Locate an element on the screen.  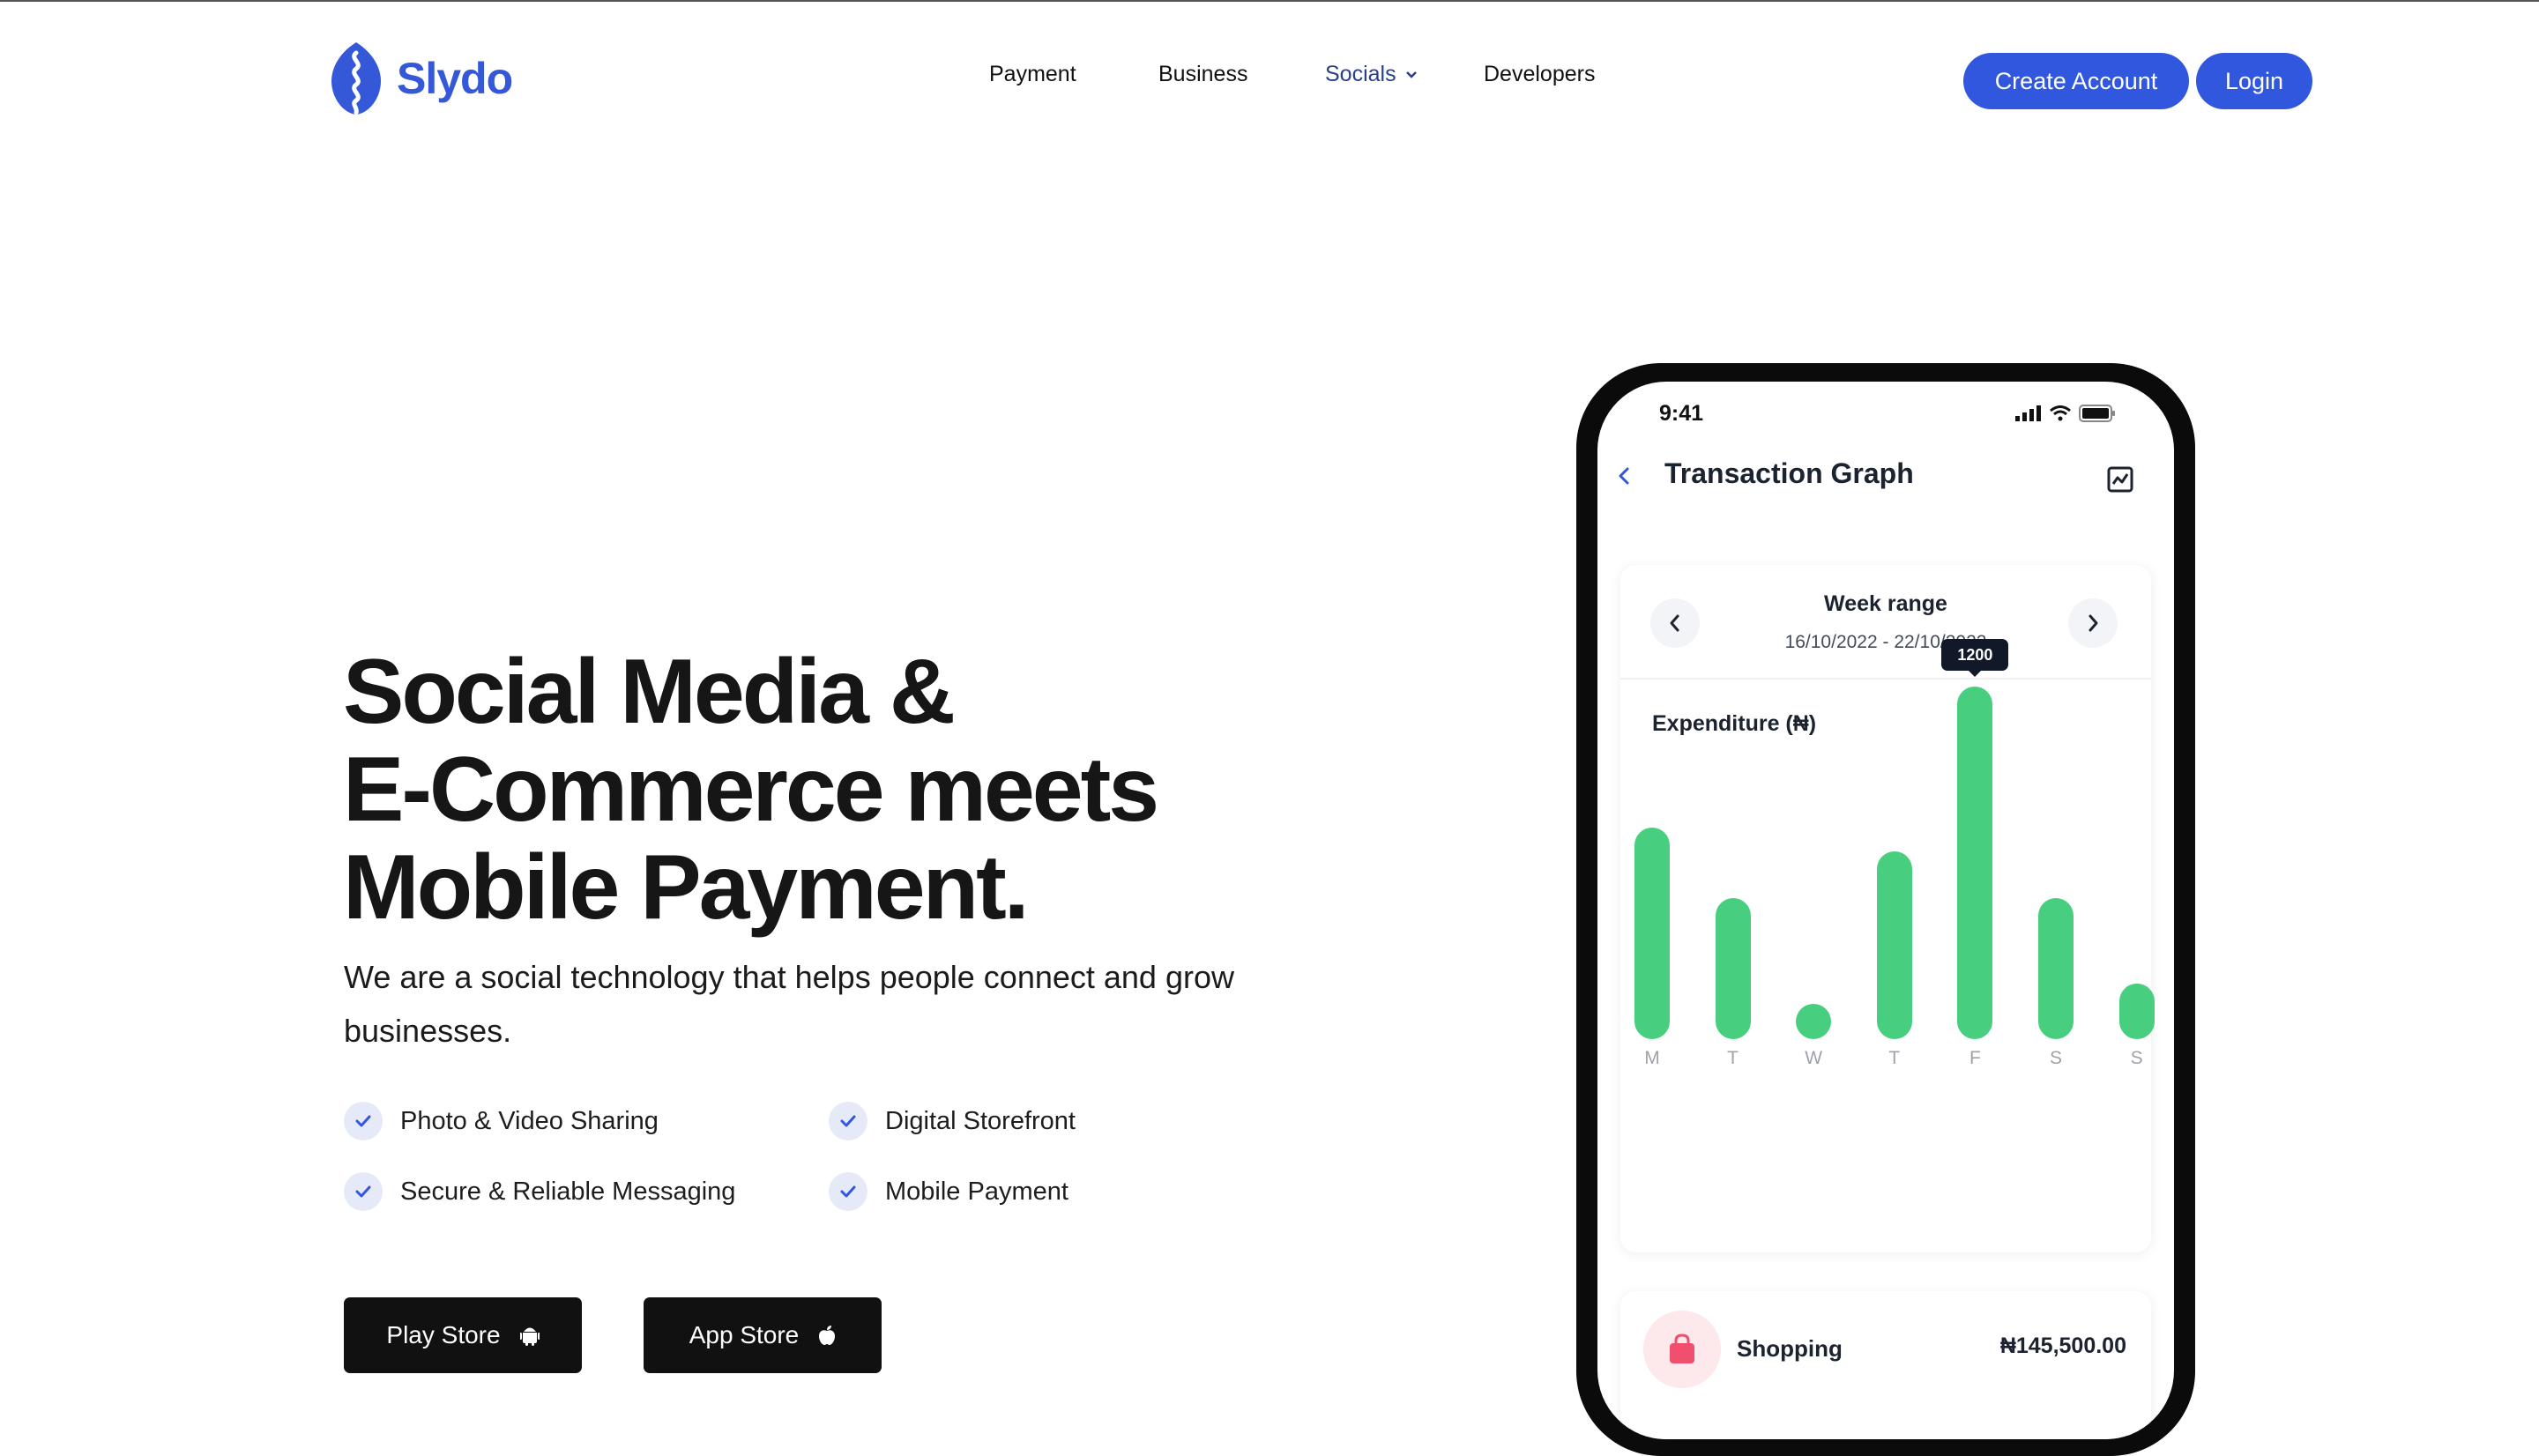
signal-icon is located at coordinates (2028, 413).